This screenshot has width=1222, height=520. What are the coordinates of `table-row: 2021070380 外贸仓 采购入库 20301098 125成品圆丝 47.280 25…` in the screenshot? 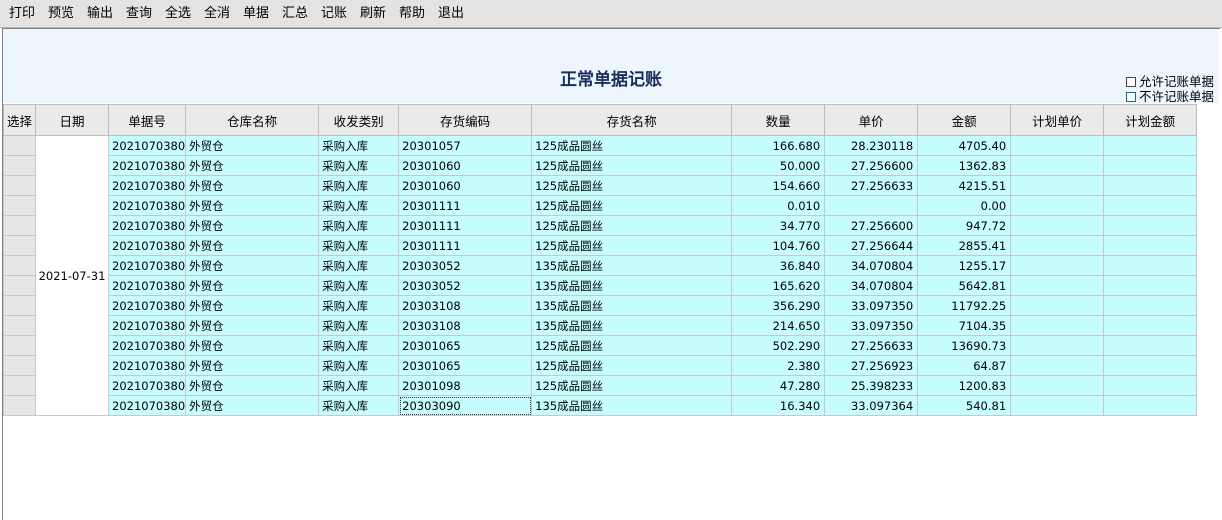 It's located at (600, 385).